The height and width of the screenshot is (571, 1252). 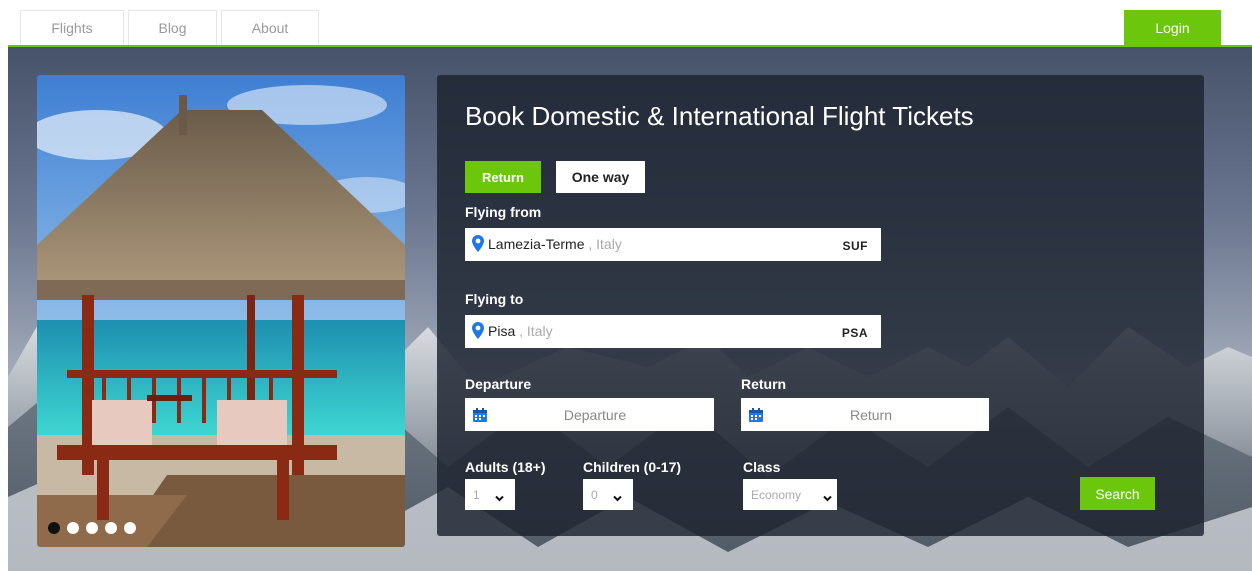 What do you see at coordinates (673, 244) in the screenshot?
I see `flying-from-field: Lamezia-Terme , Italy SUF` at bounding box center [673, 244].